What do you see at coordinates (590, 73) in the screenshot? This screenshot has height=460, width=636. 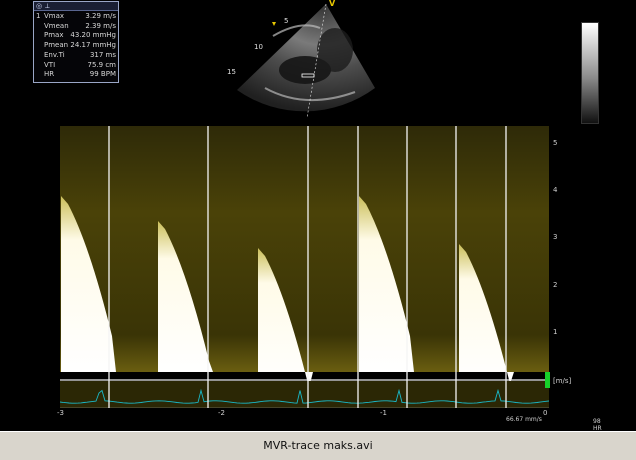 I see `grayscale-bar` at bounding box center [590, 73].